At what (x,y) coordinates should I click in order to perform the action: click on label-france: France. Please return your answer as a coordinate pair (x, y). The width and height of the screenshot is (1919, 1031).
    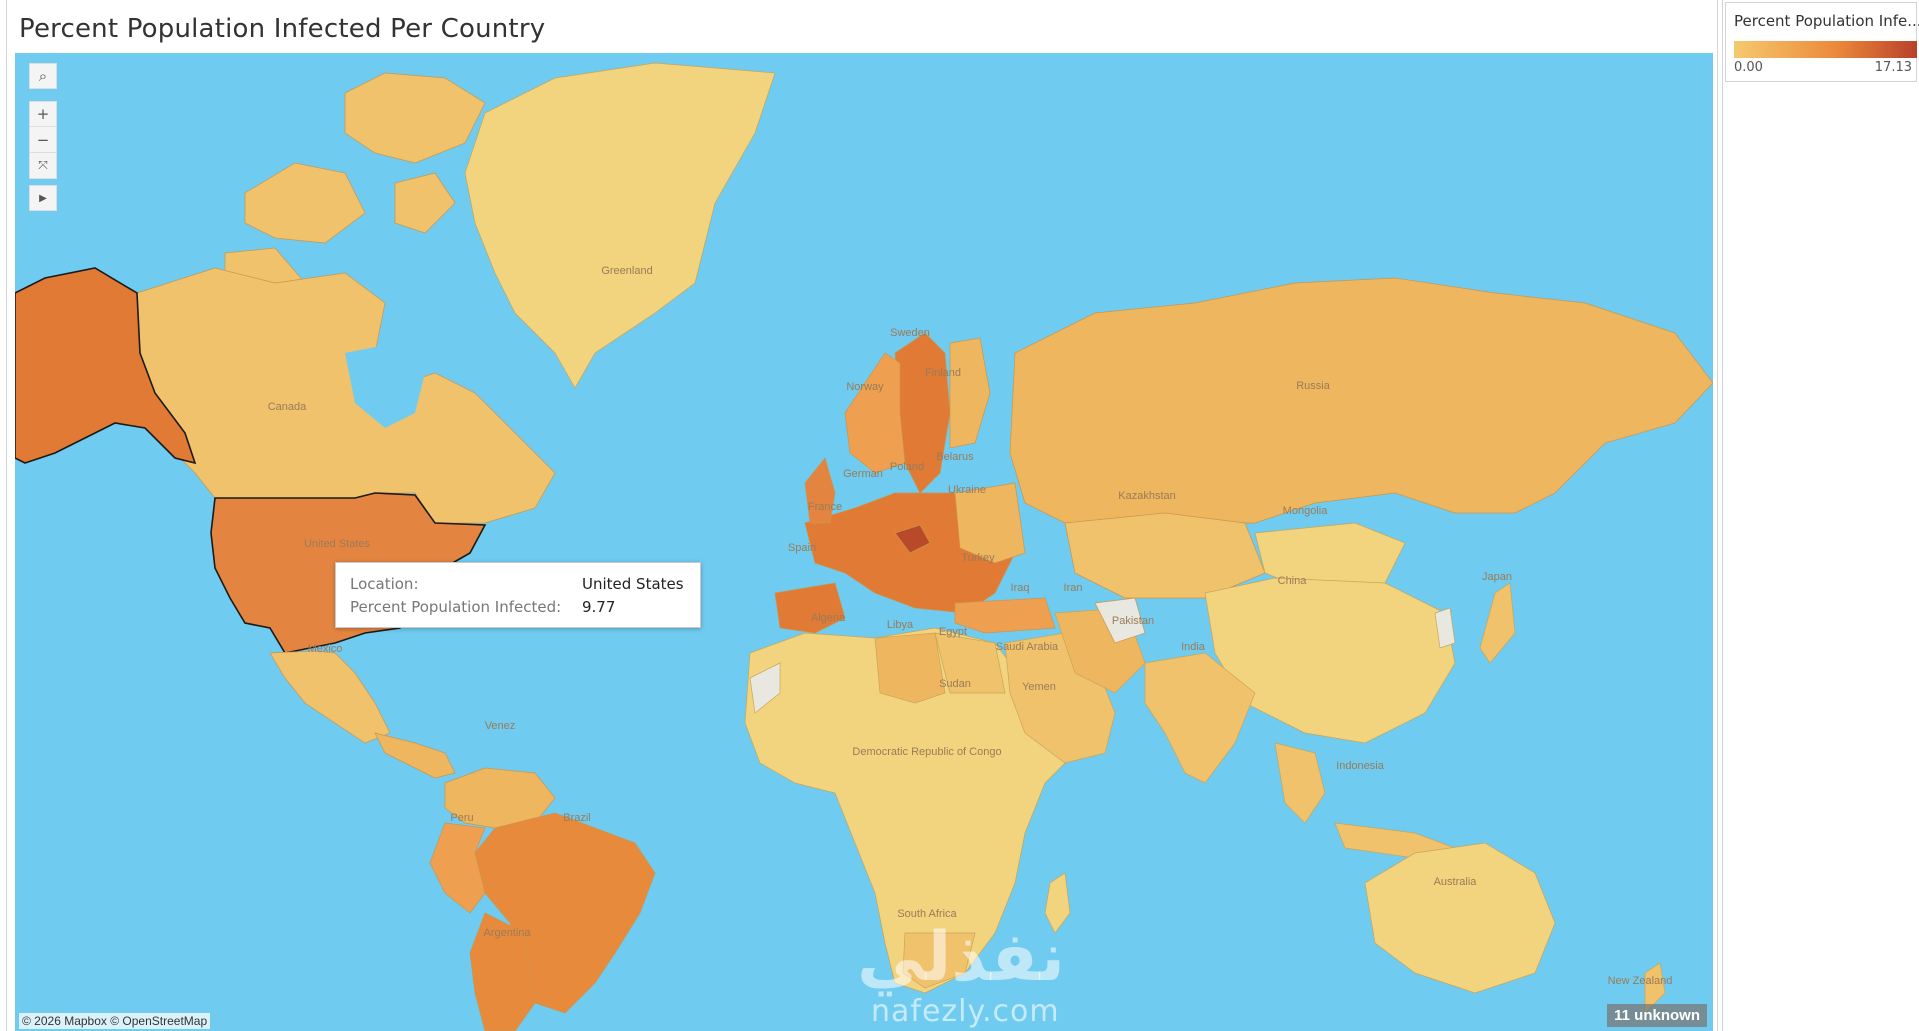
    Looking at the image, I should click on (825, 507).